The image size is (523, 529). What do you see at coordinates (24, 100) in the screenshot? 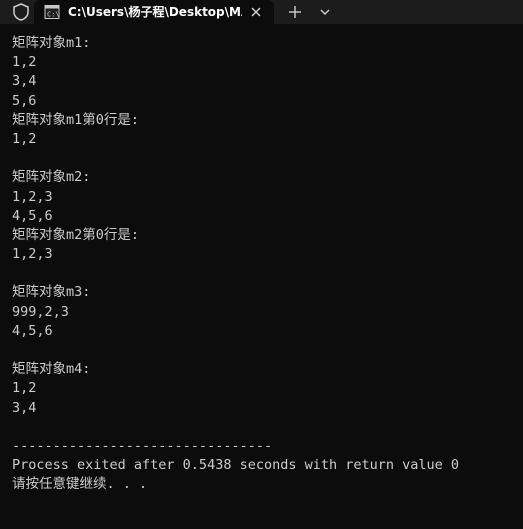
I see `console-line: 5,6` at bounding box center [24, 100].